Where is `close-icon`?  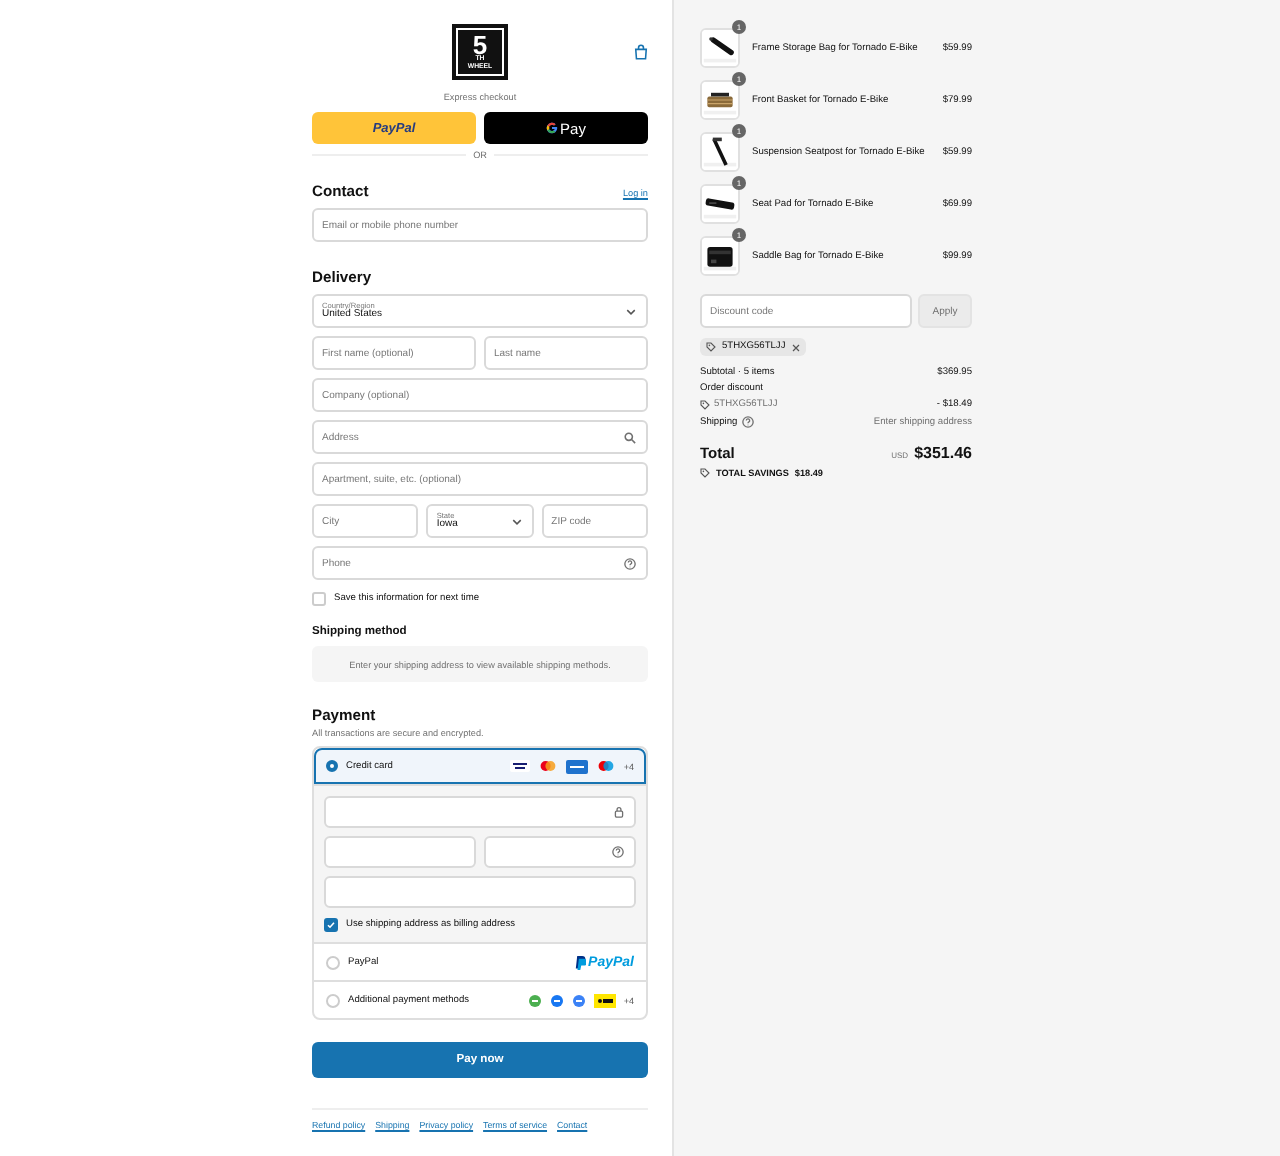
close-icon is located at coordinates (795, 347).